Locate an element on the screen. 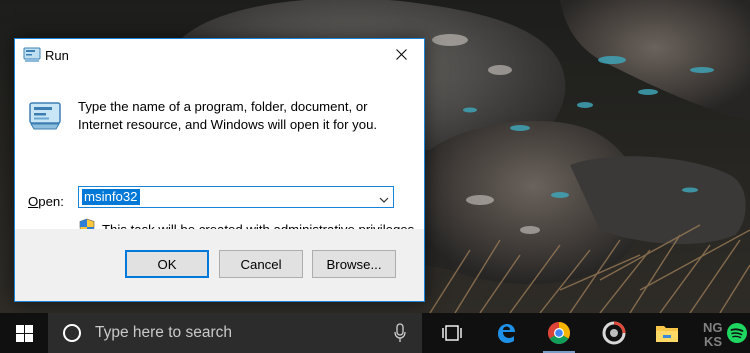 The width and height of the screenshot is (750, 353). edge-icon is located at coordinates (506, 333).